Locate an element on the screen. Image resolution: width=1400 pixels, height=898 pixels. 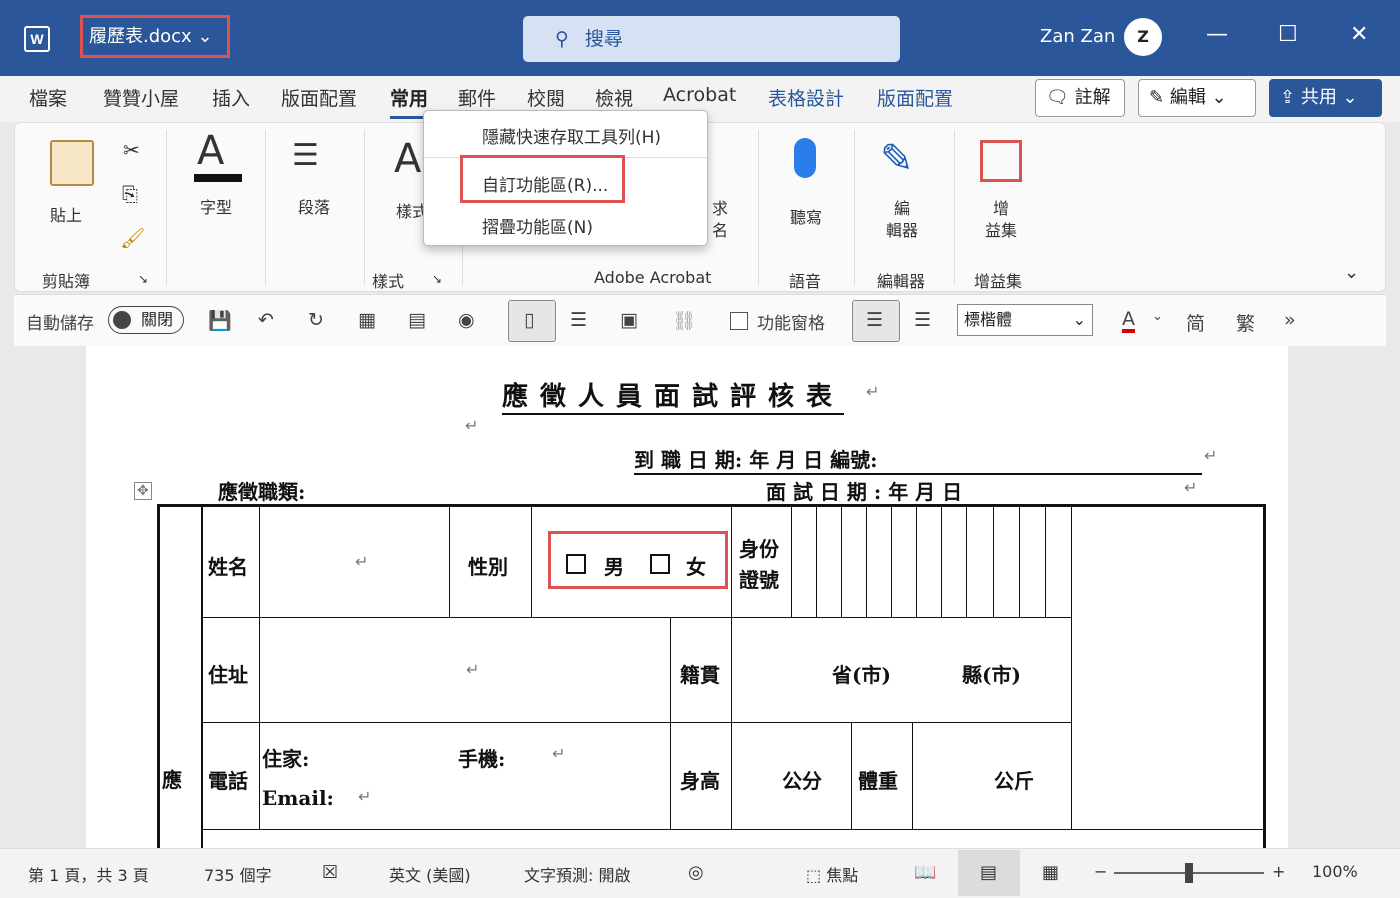
cut-icon: ✂ is located at coordinates (131, 150).